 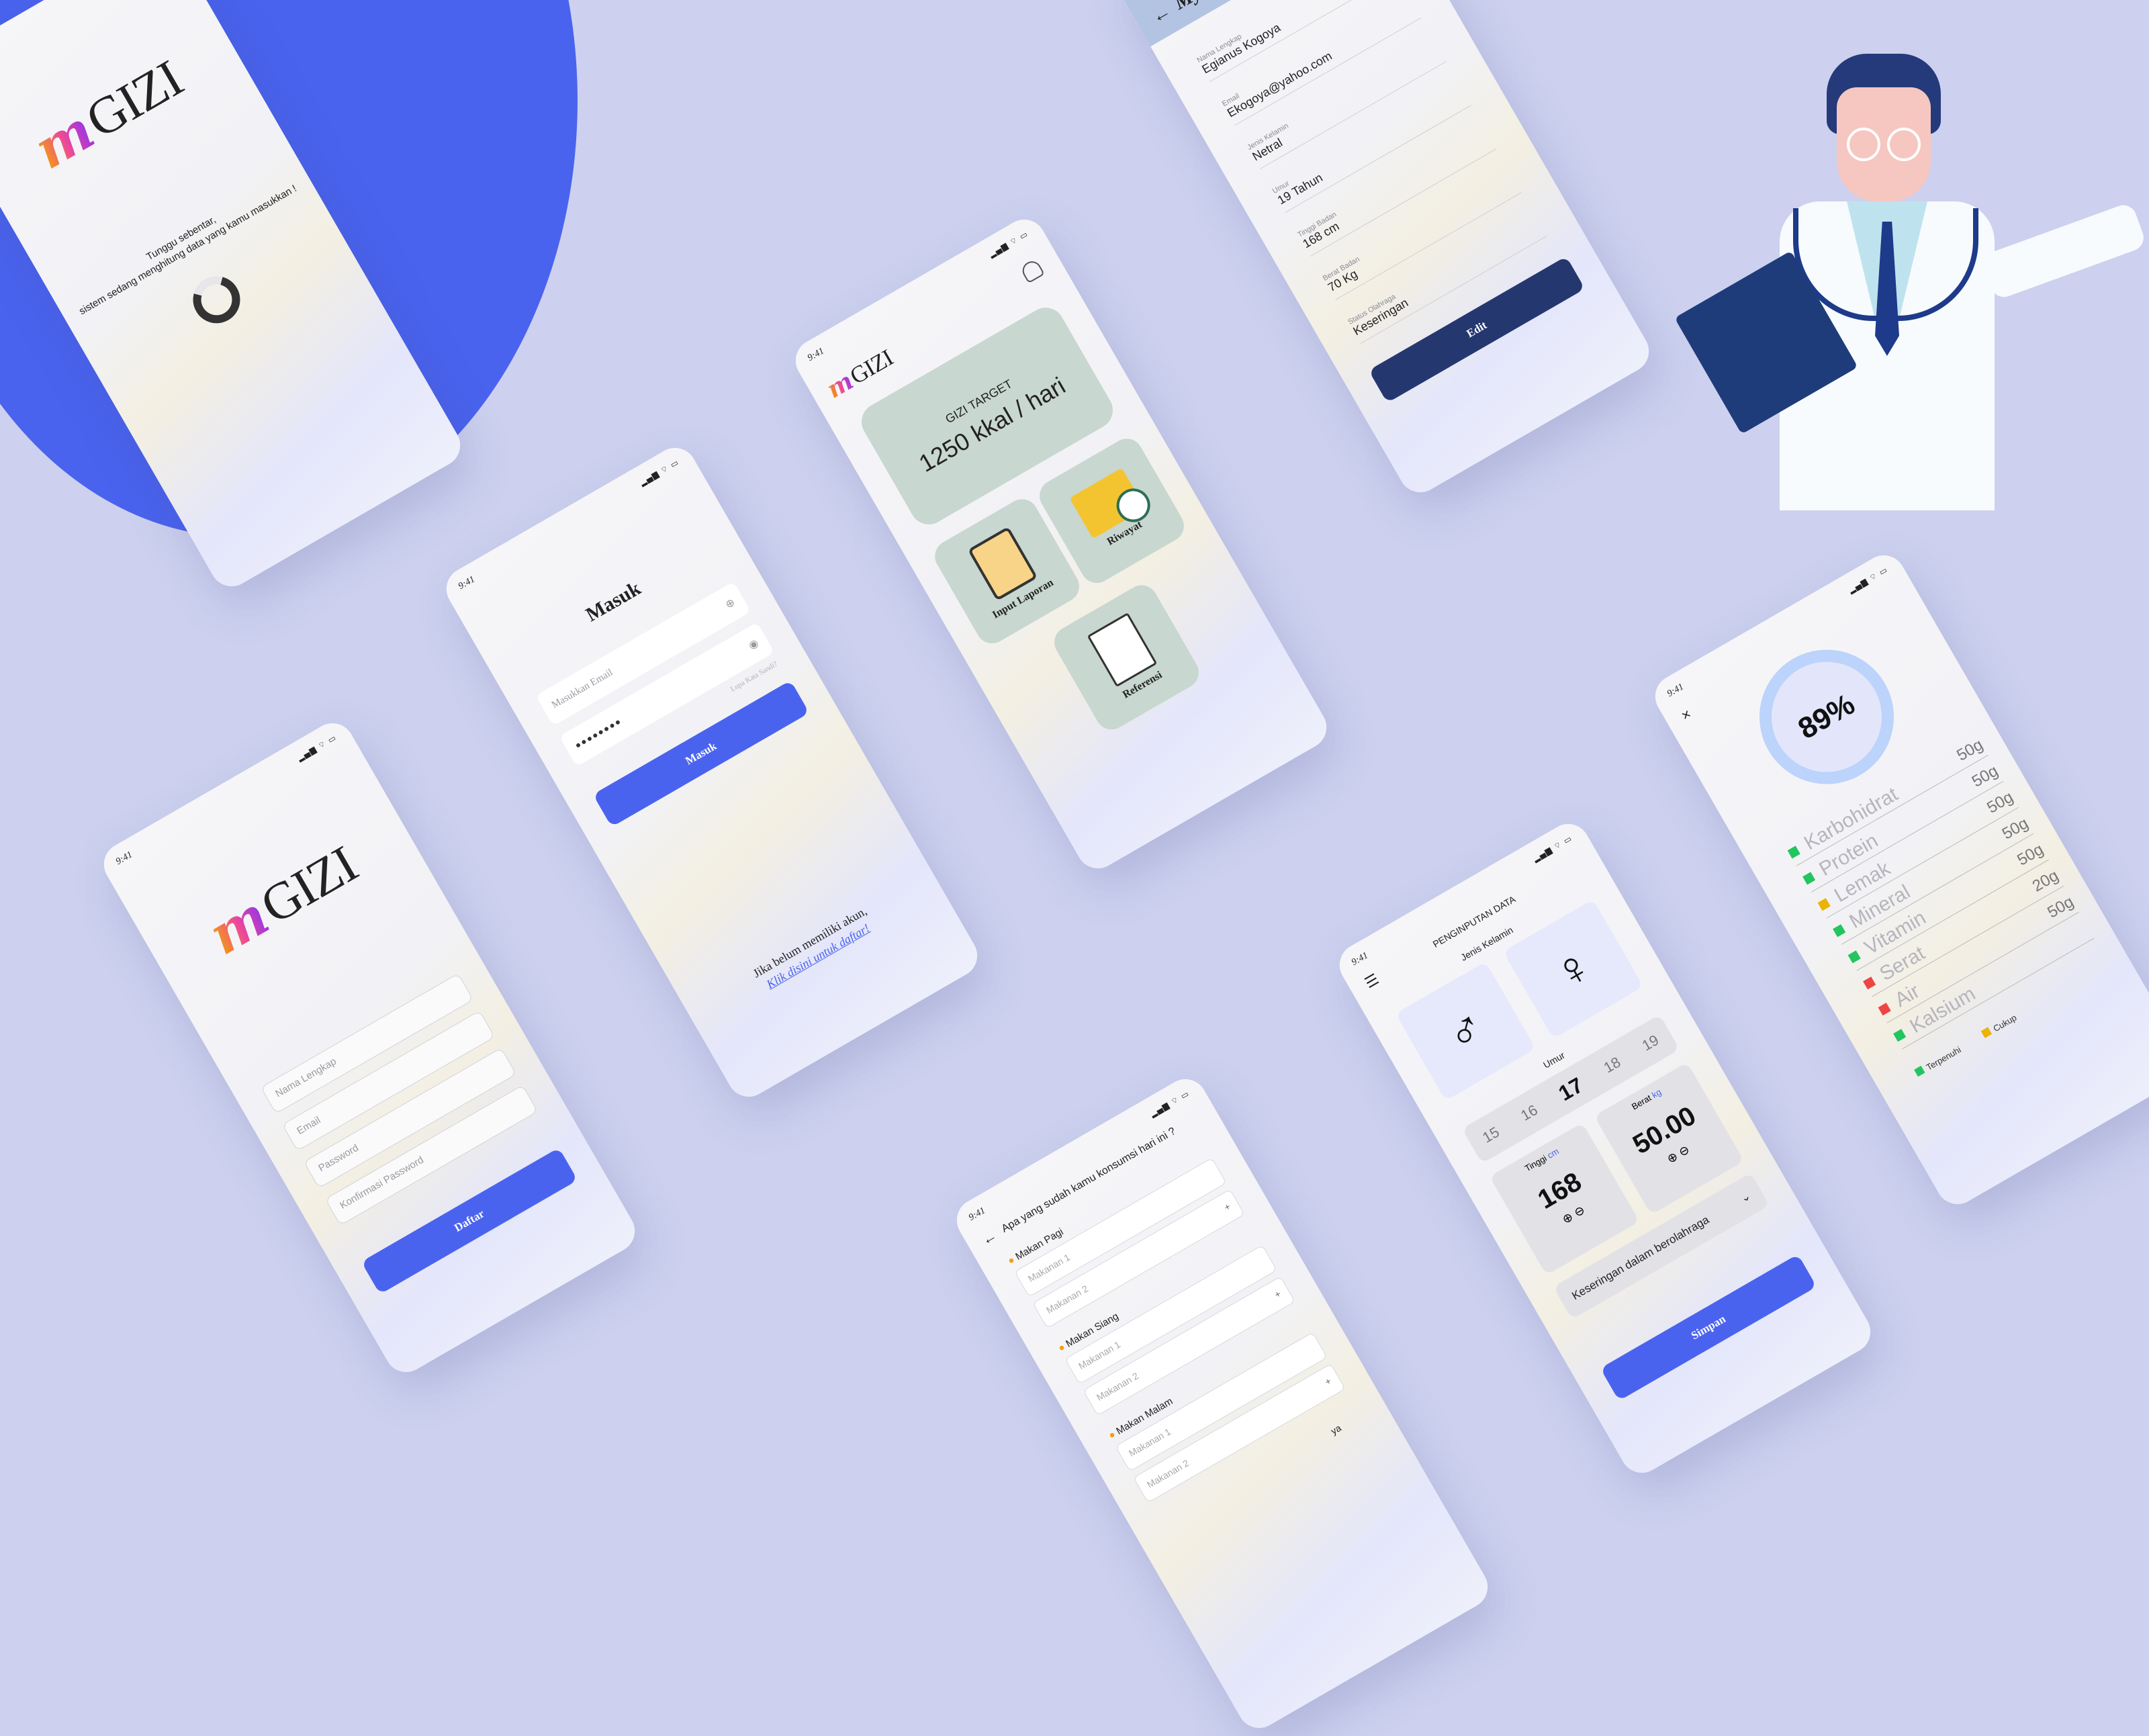 What do you see at coordinates (818, 956) in the screenshot?
I see `register-link: Klik disini untuk daftar!` at bounding box center [818, 956].